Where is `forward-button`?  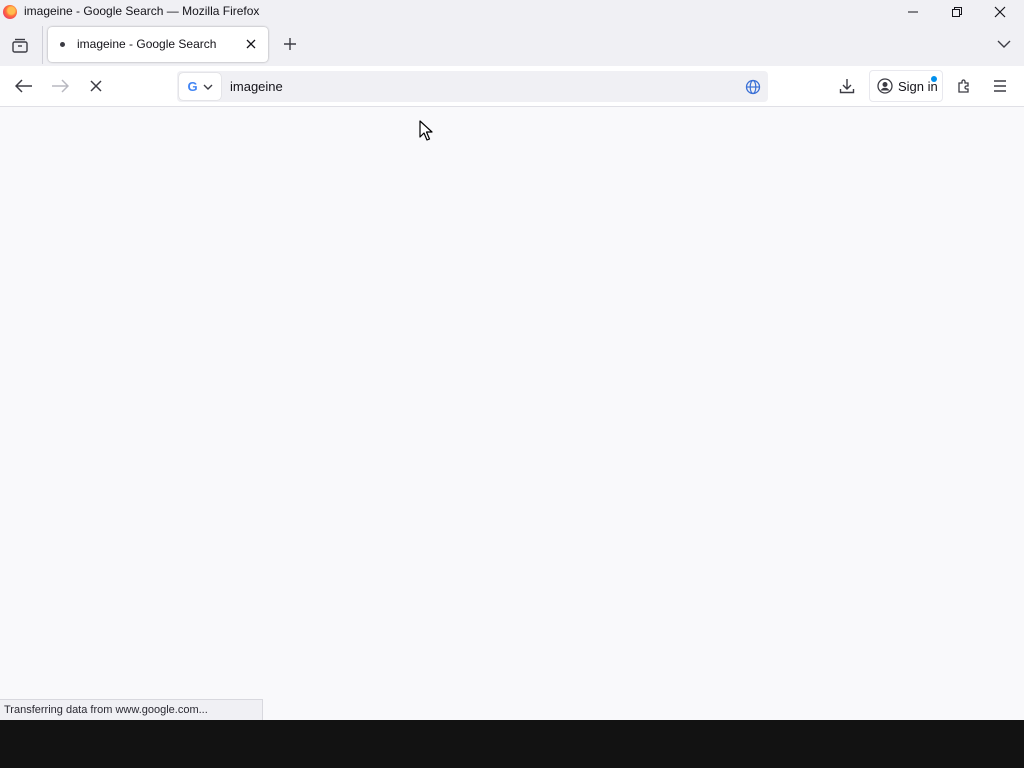 forward-button is located at coordinates (60, 86).